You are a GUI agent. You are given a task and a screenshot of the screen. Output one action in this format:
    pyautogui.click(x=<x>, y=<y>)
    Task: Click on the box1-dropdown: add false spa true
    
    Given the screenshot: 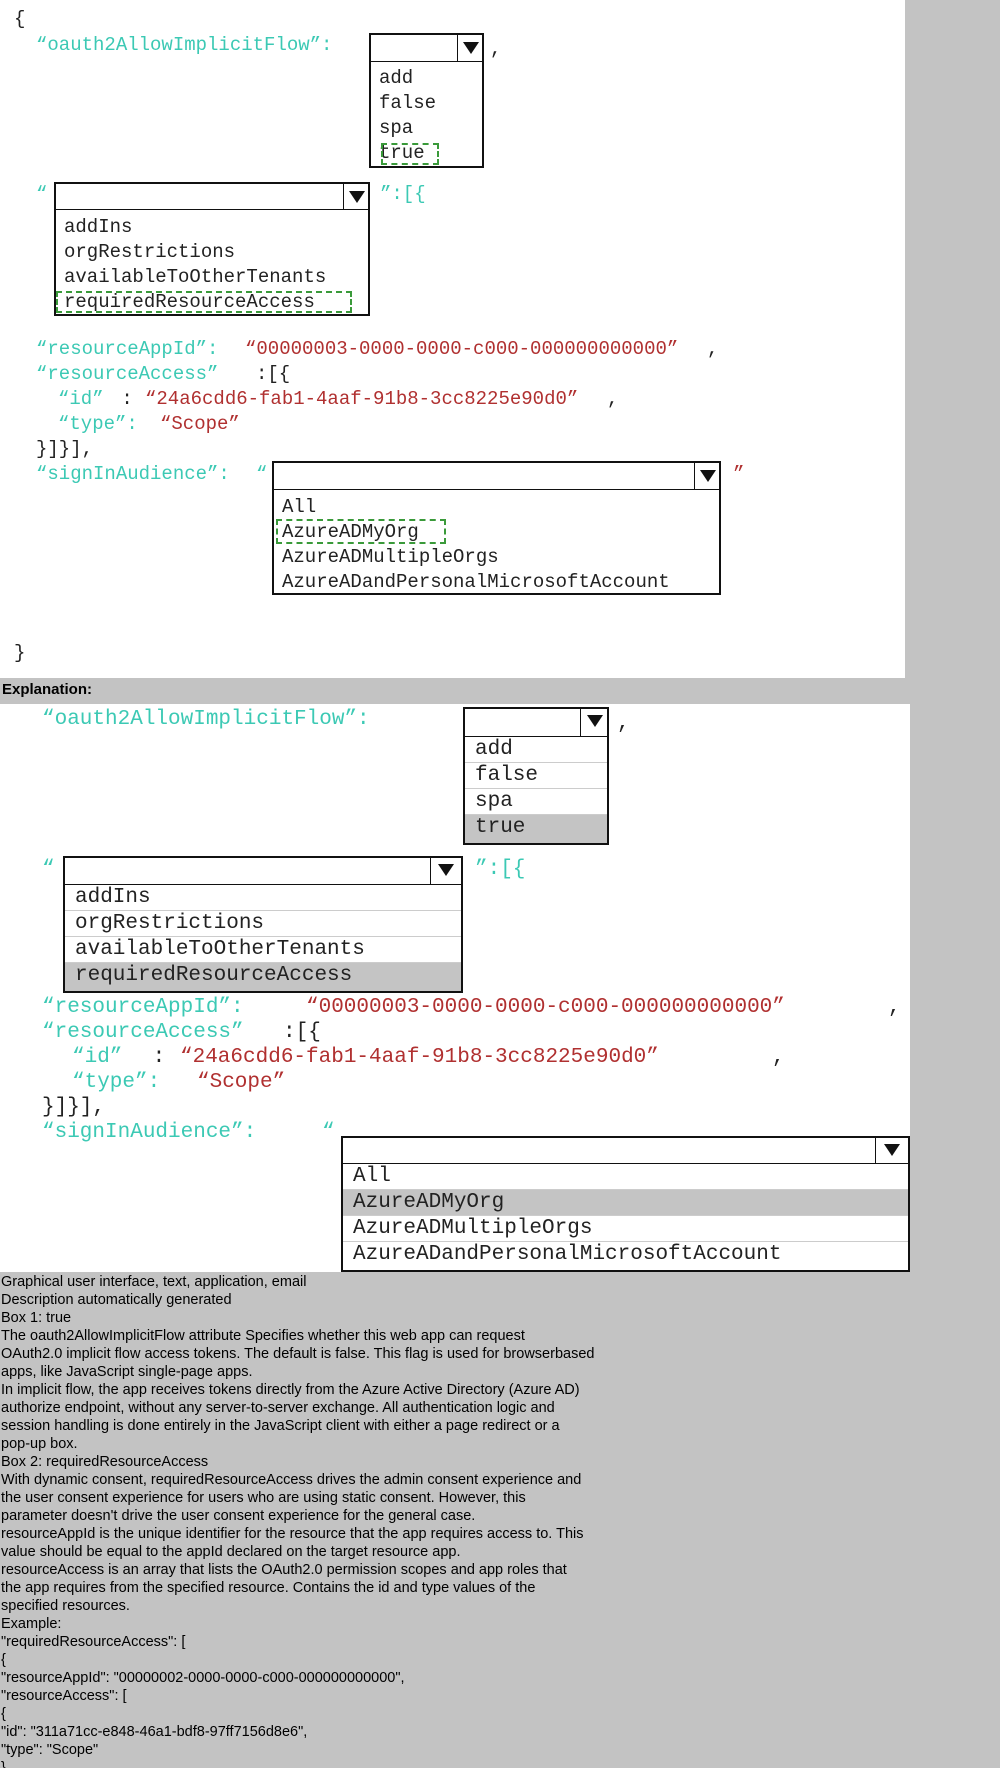 What is the action you would take?
    pyautogui.click(x=426, y=100)
    